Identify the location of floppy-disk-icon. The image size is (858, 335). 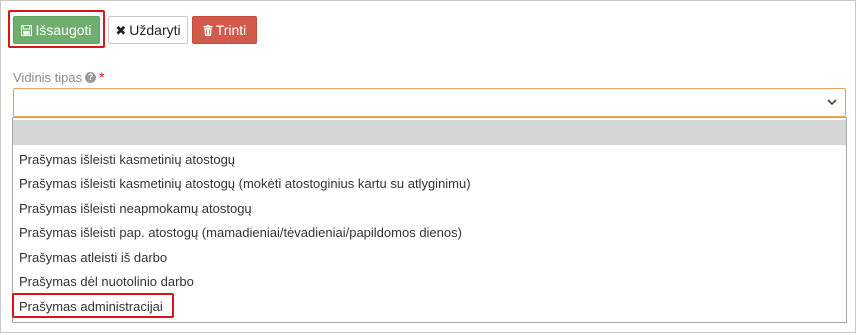
(27, 30).